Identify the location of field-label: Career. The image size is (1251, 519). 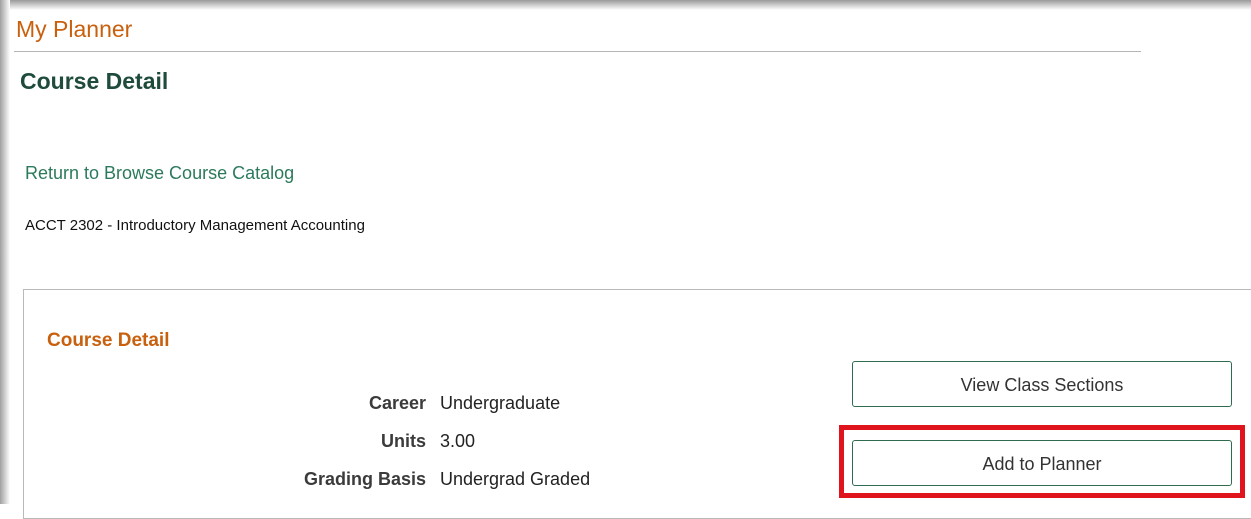
(397, 403).